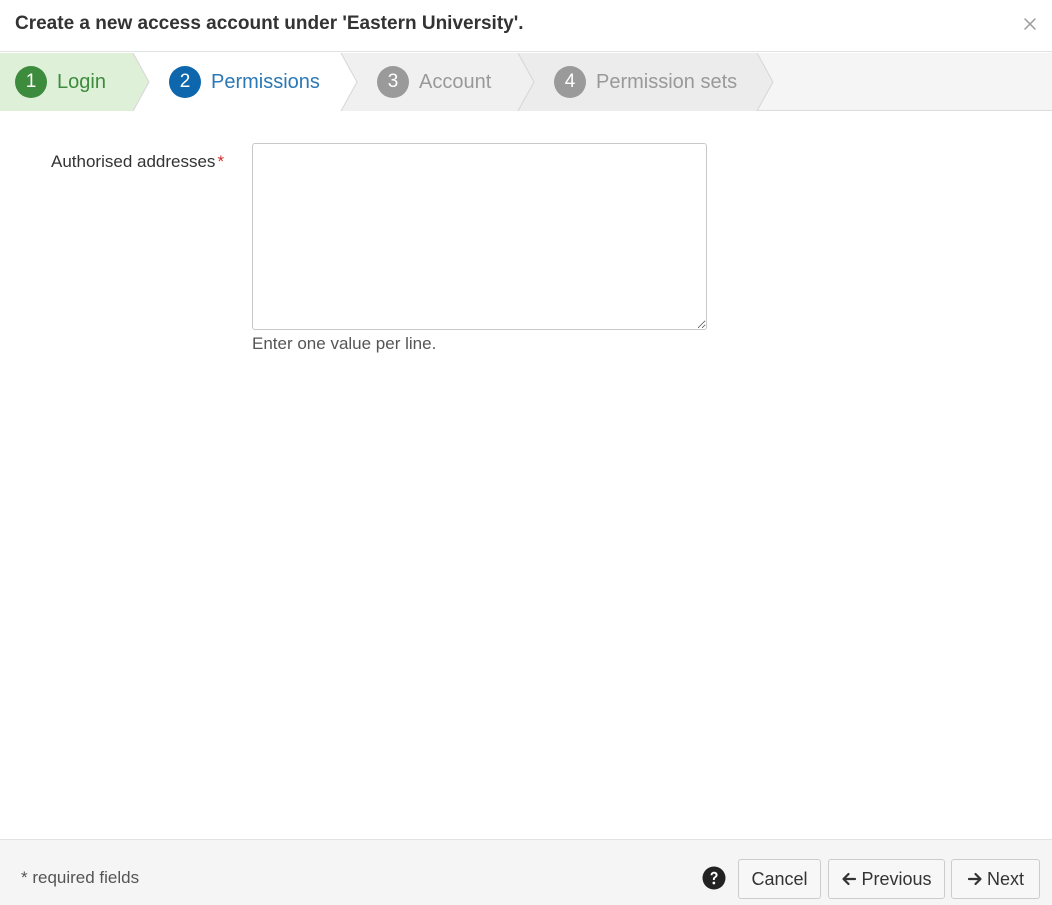 This screenshot has height=905, width=1052. I want to click on dialog-footer: * required fields Cancel Previous Next, so click(526, 872).